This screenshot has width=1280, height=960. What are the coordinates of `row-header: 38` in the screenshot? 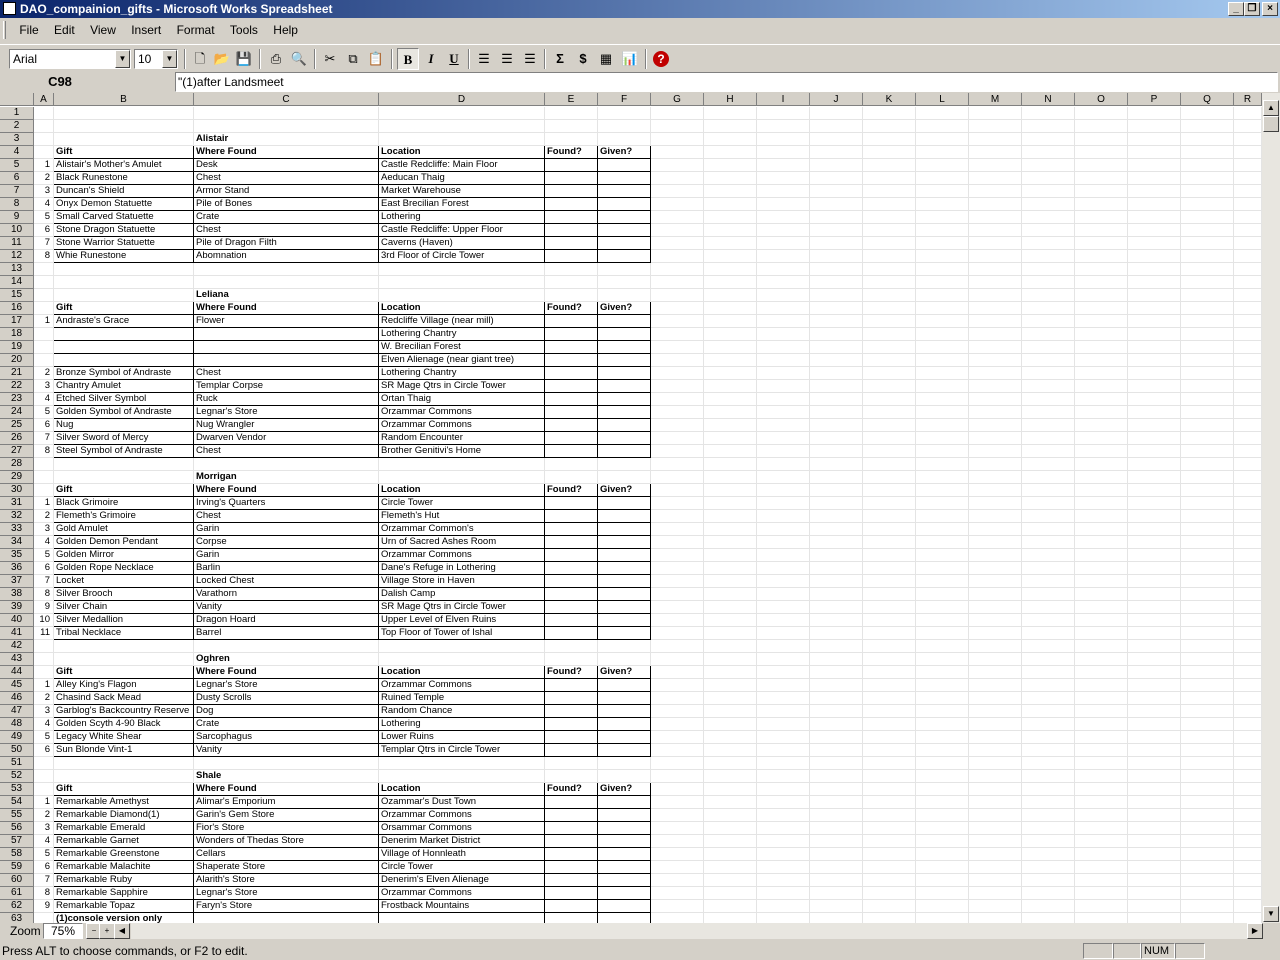 It's located at (17, 594).